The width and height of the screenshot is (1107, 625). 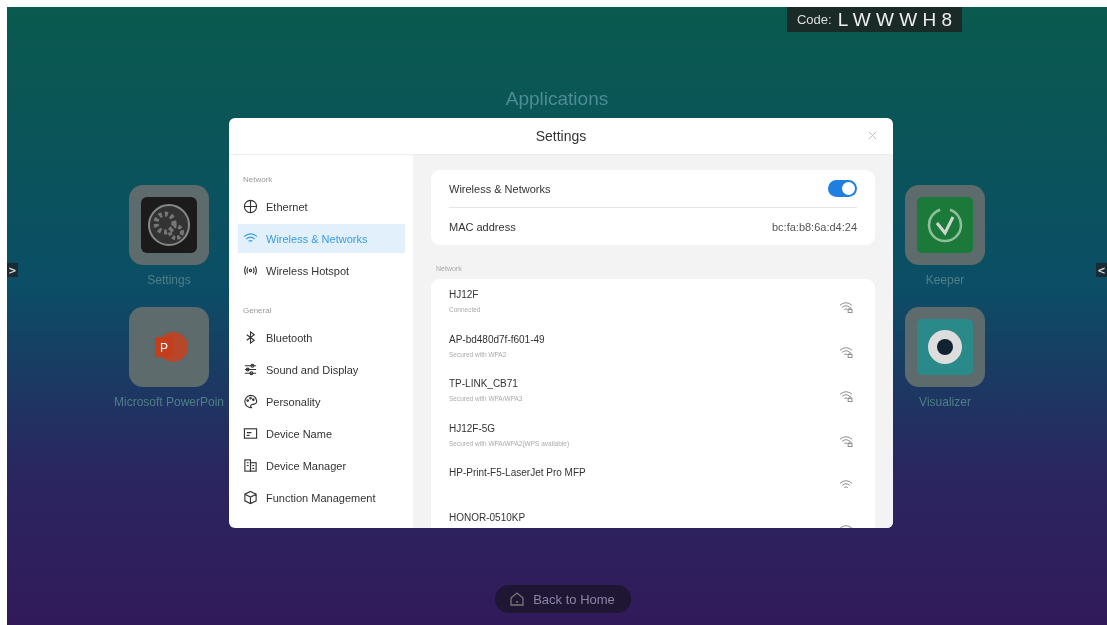 What do you see at coordinates (12, 270) in the screenshot?
I see `expand-arrow-button: >` at bounding box center [12, 270].